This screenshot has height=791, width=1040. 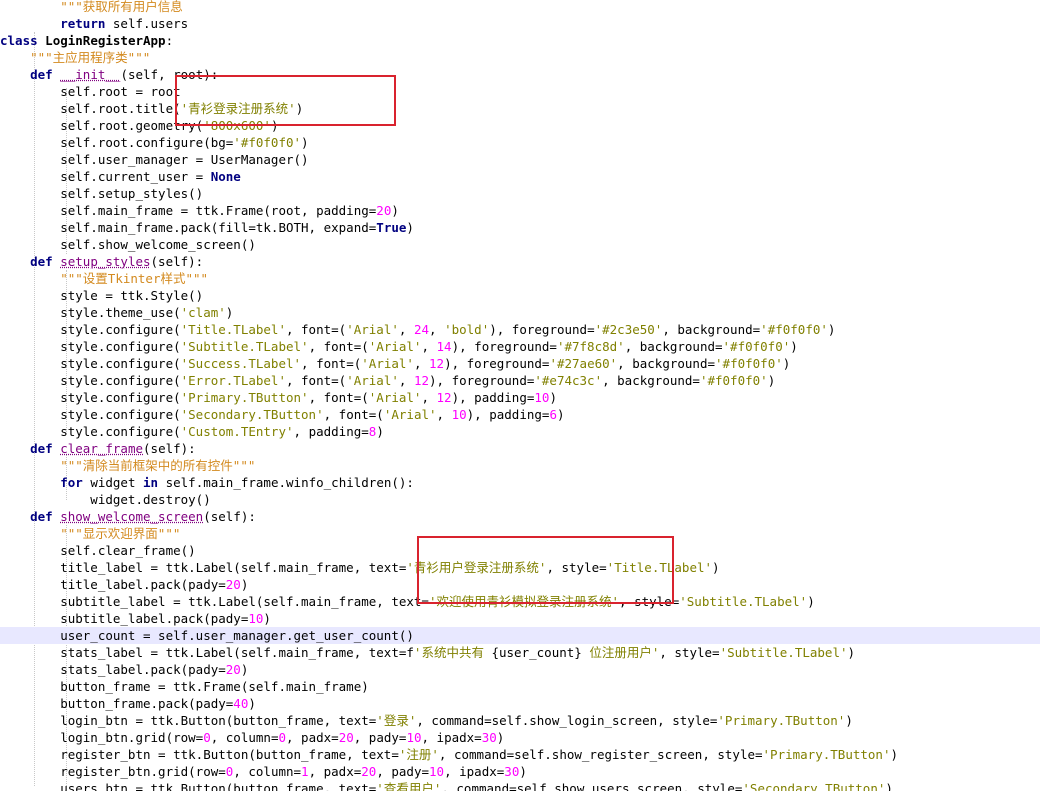 What do you see at coordinates (331, 431) in the screenshot?
I see `code-token: , padding=` at bounding box center [331, 431].